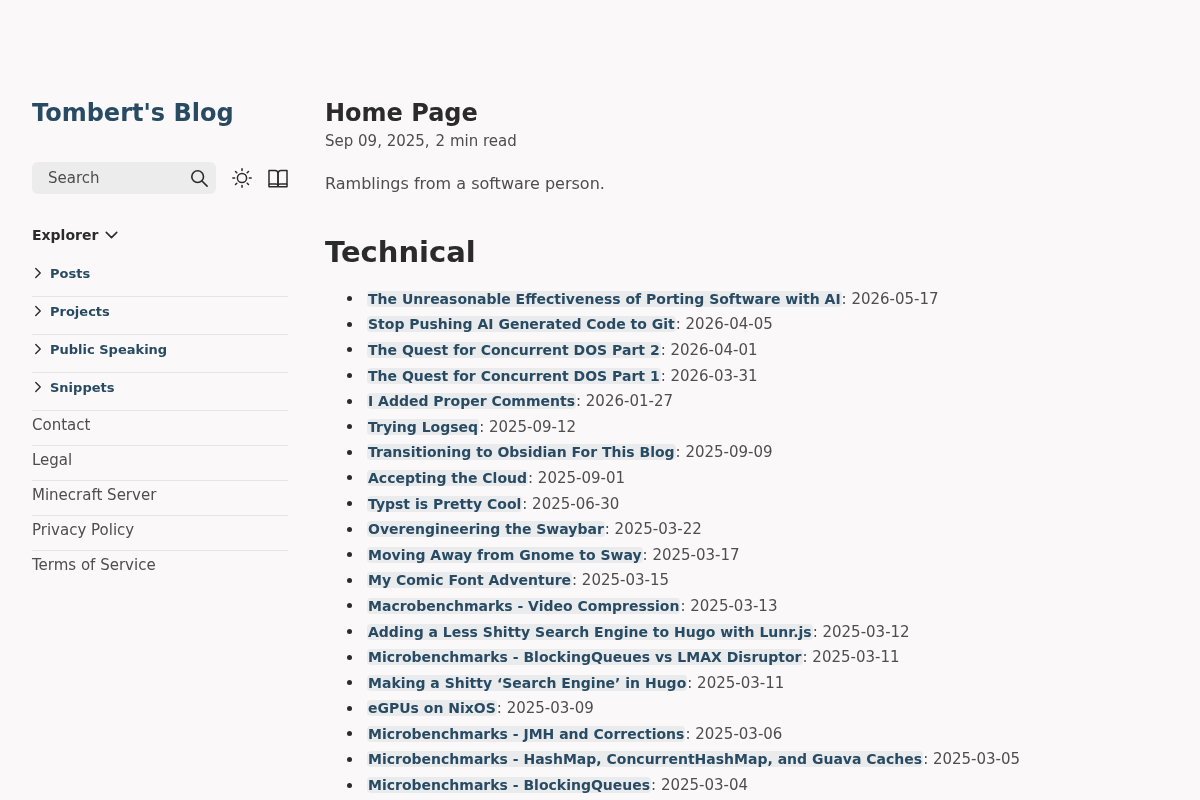 This screenshot has height=800, width=1200. I want to click on folder-button: Snippets, so click(73, 387).